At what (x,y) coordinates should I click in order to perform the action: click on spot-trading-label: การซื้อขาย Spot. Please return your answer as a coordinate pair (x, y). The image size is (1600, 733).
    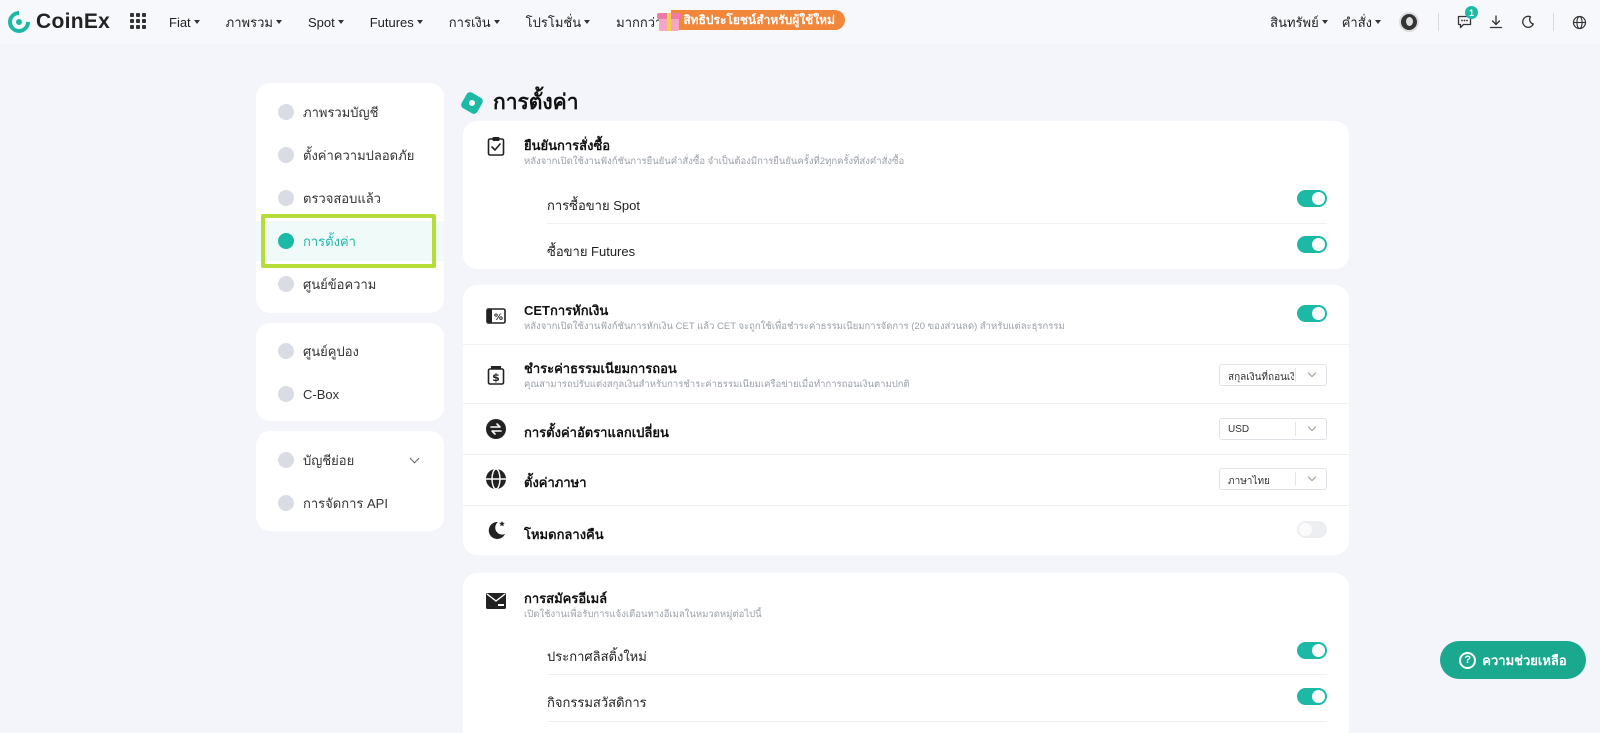
    Looking at the image, I should click on (593, 205).